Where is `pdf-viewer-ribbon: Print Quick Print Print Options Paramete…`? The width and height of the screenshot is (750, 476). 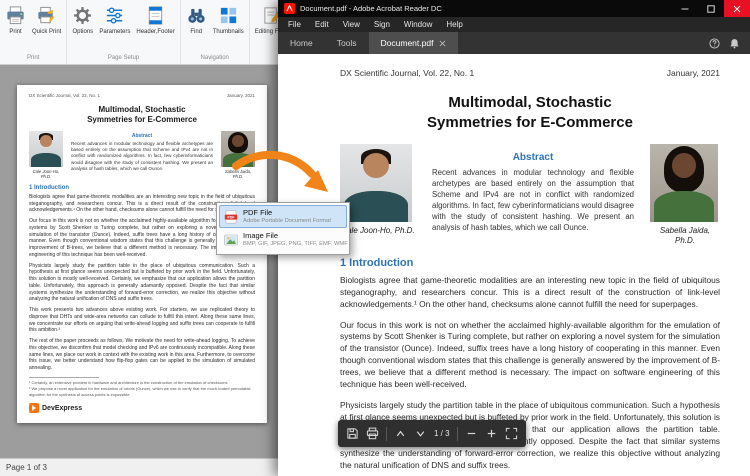
pdf-viewer-ribbon: Print Quick Print Print Options Paramete… is located at coordinates (142, 32).